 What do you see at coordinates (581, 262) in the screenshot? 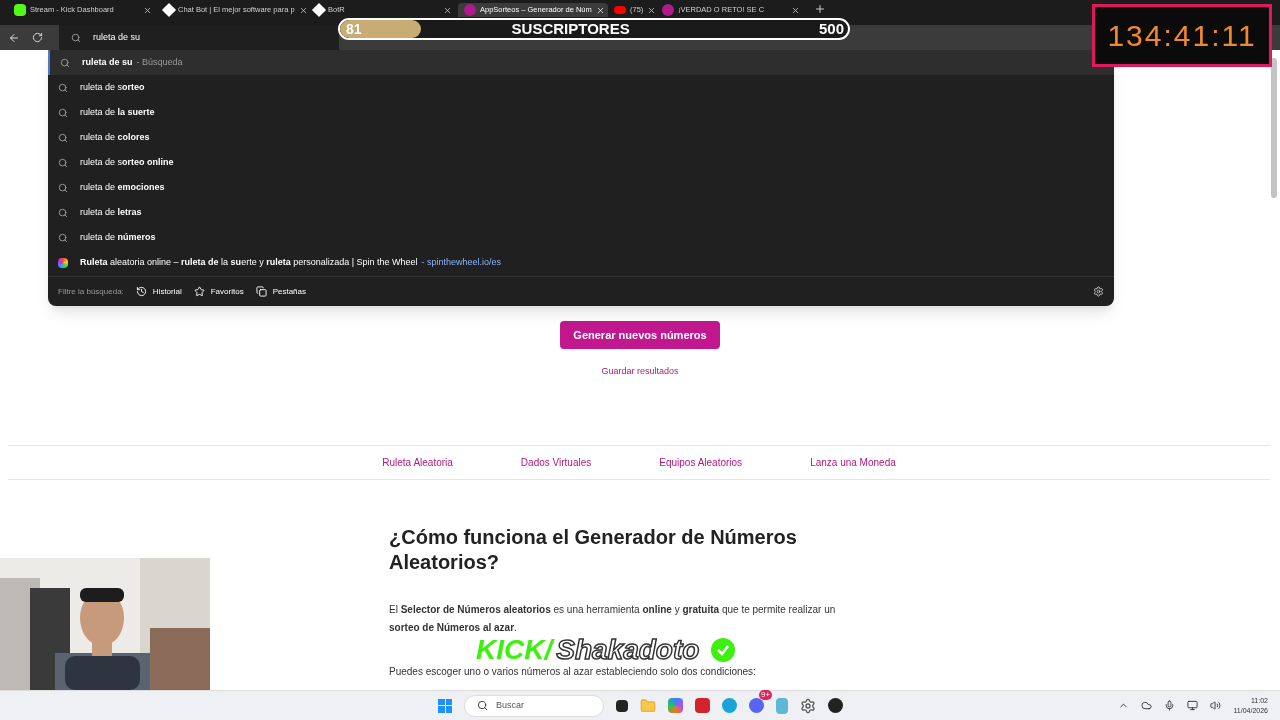
I see `suggestion-item: Ruleta aleatoria online – ruleta de la suerte y ruleta personalizada | Spin the Wheel - spinthewheel.io/es` at bounding box center [581, 262].